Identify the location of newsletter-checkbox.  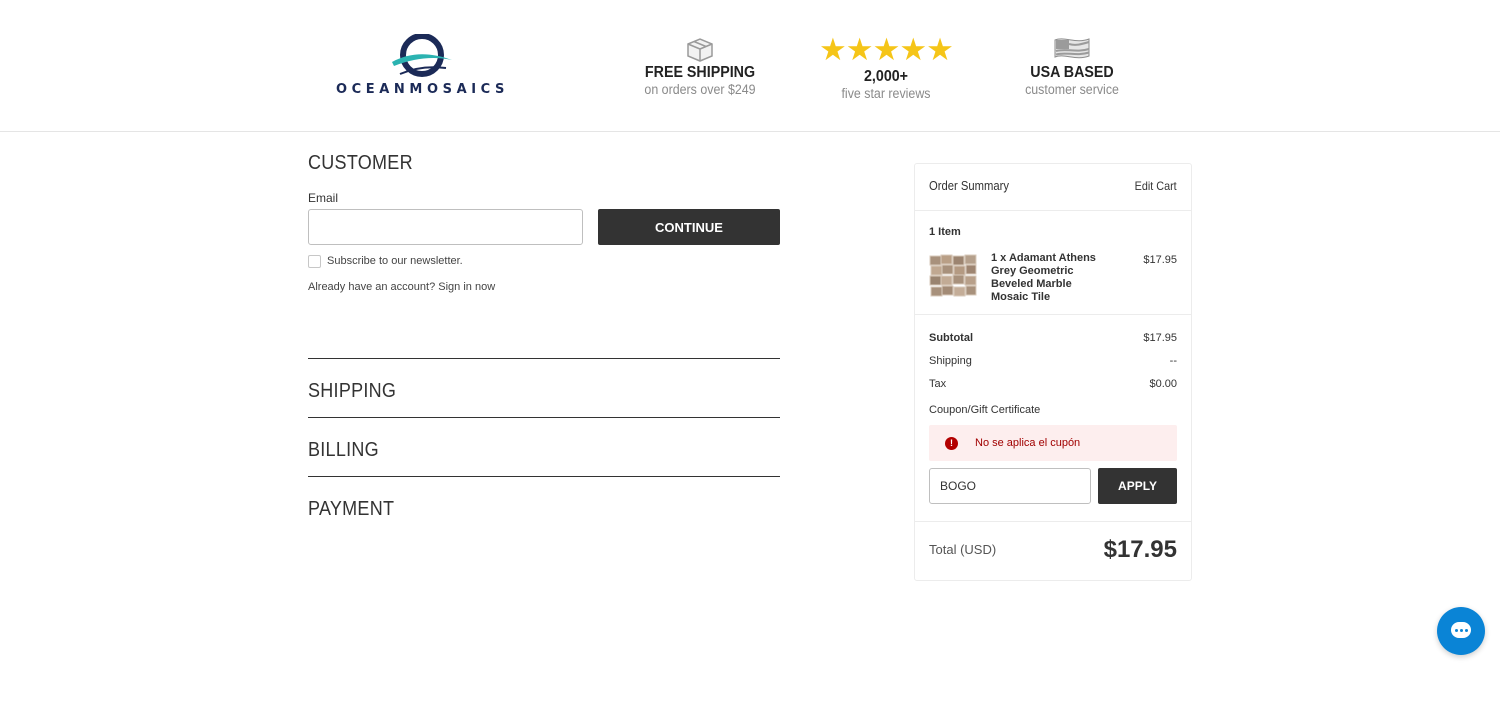
(314, 261).